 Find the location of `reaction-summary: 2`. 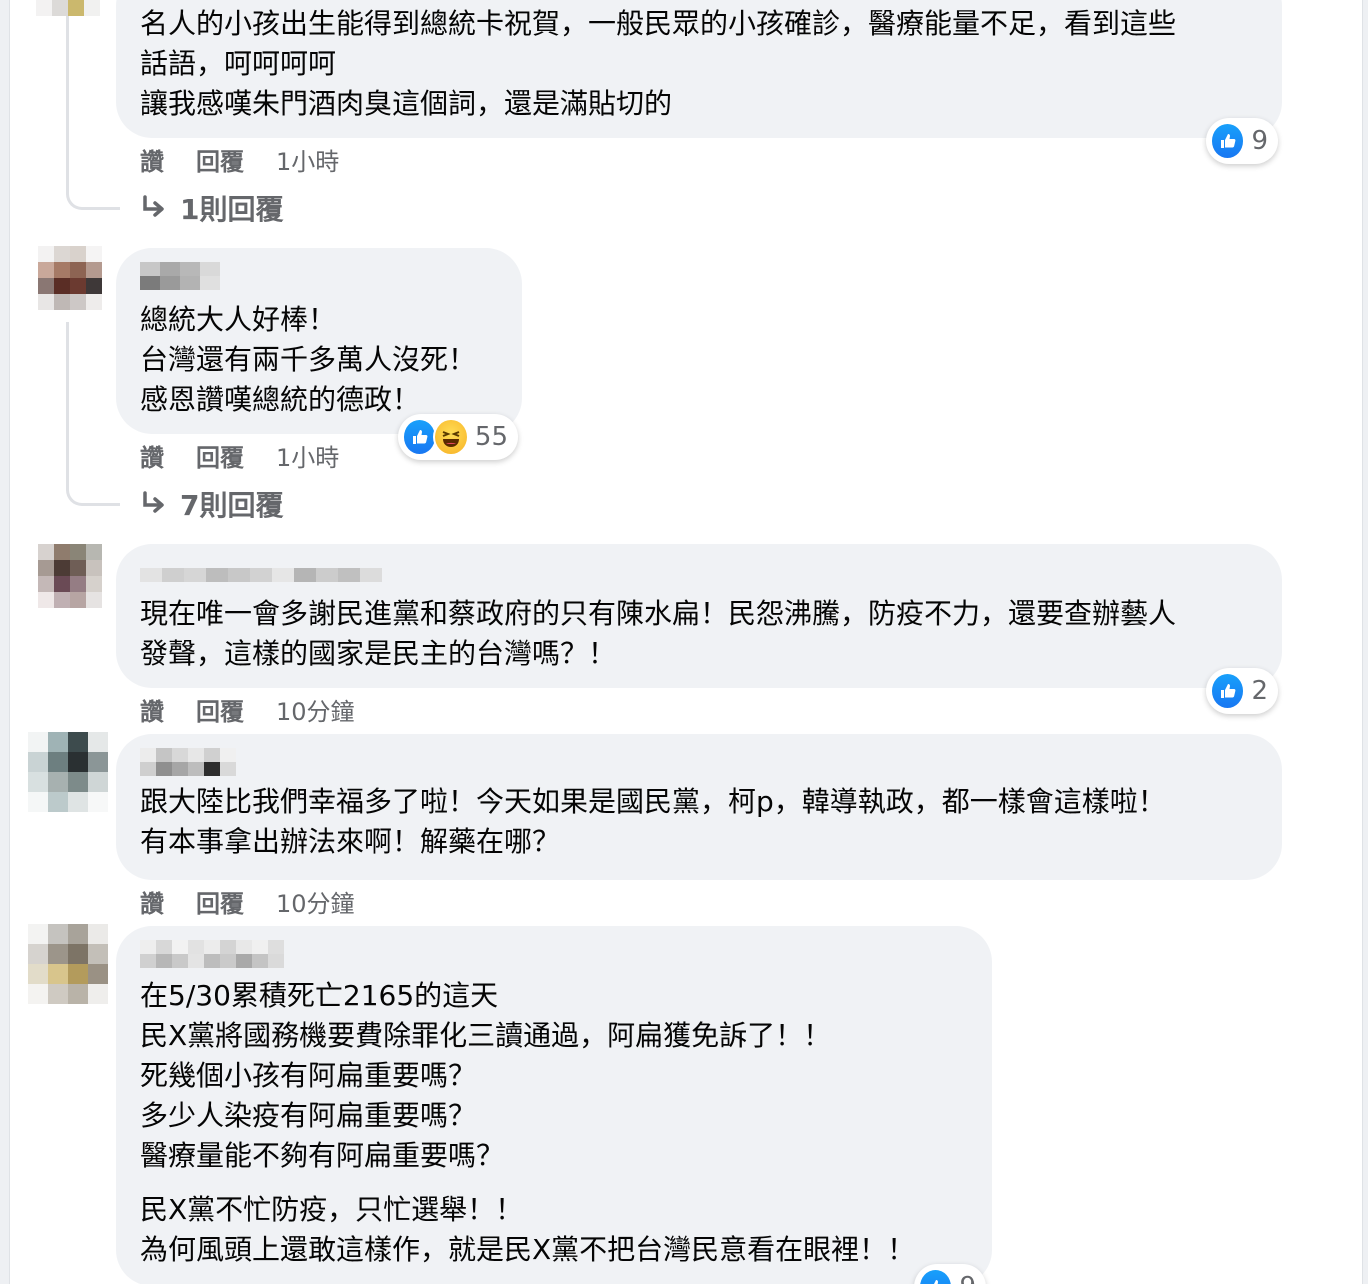

reaction-summary: 2 is located at coordinates (1242, 691).